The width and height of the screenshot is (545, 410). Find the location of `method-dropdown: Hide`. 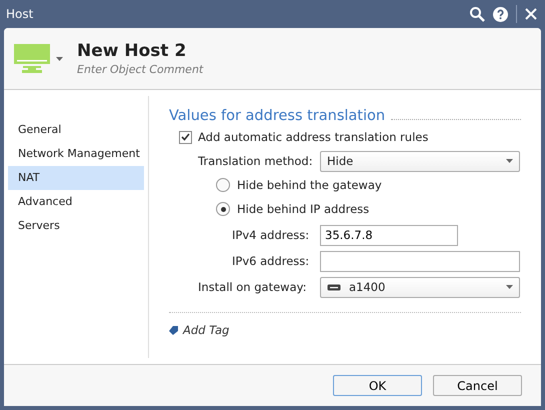

method-dropdown: Hide is located at coordinates (420, 161).